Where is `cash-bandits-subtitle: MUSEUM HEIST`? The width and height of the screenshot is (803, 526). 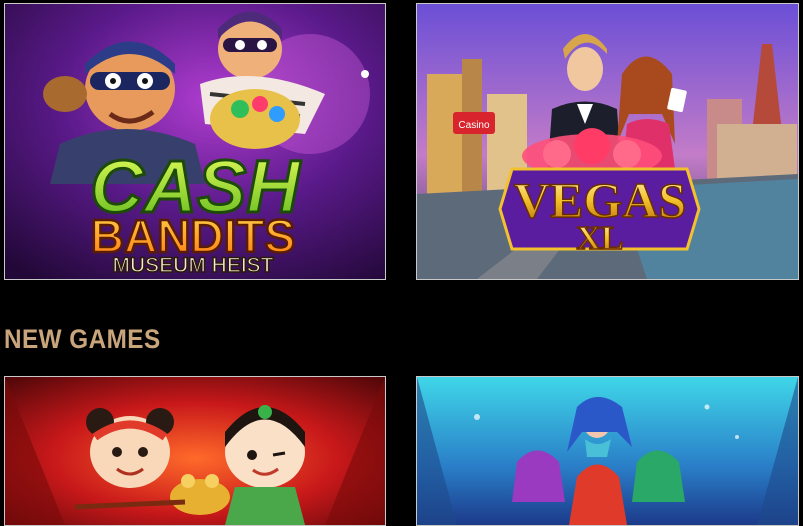
cash-bandits-subtitle: MUSEUM HEIST is located at coordinates (192, 265).